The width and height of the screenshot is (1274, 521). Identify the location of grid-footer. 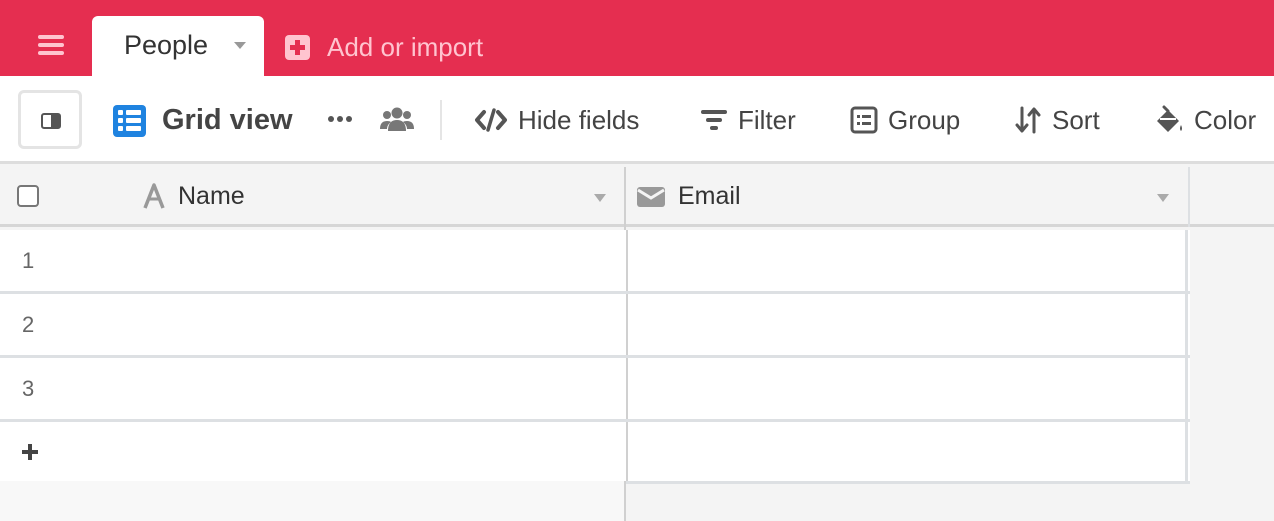
(312, 501).